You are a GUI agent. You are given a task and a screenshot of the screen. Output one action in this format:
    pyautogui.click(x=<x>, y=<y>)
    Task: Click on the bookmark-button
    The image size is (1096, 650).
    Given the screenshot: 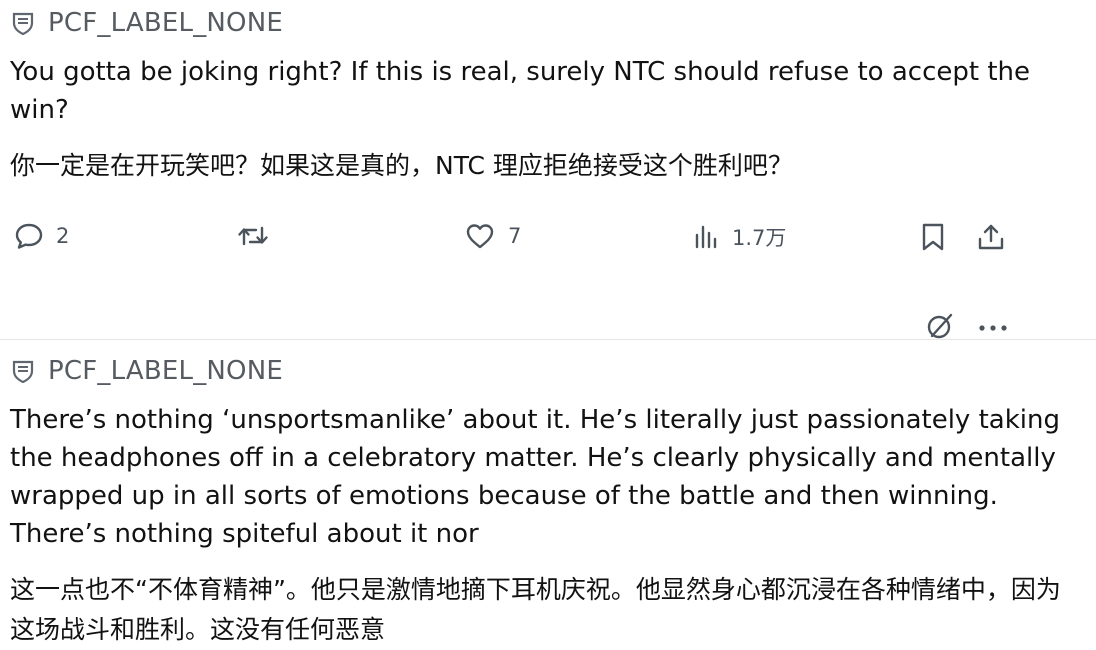 What is the action you would take?
    pyautogui.click(x=933, y=237)
    